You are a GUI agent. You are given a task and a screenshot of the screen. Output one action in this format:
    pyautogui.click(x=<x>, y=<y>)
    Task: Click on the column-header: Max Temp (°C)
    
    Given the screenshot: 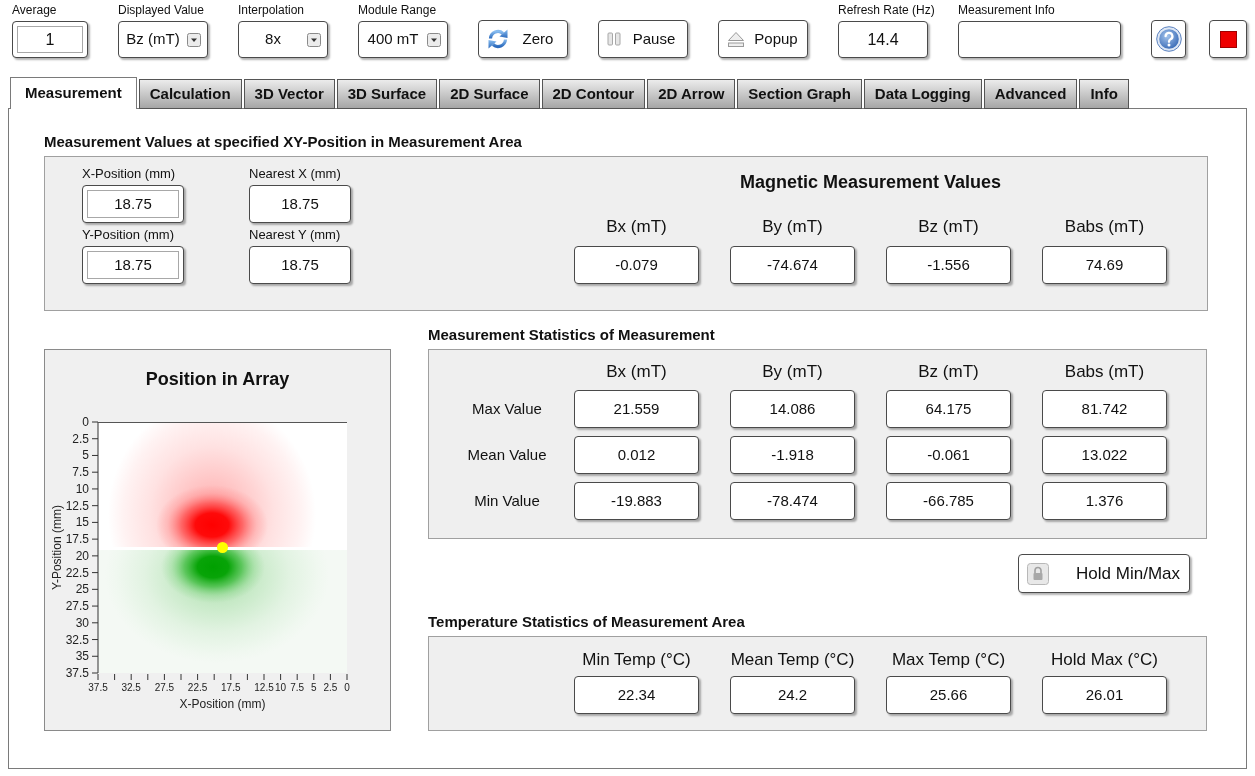 What is the action you would take?
    pyautogui.click(x=948, y=660)
    